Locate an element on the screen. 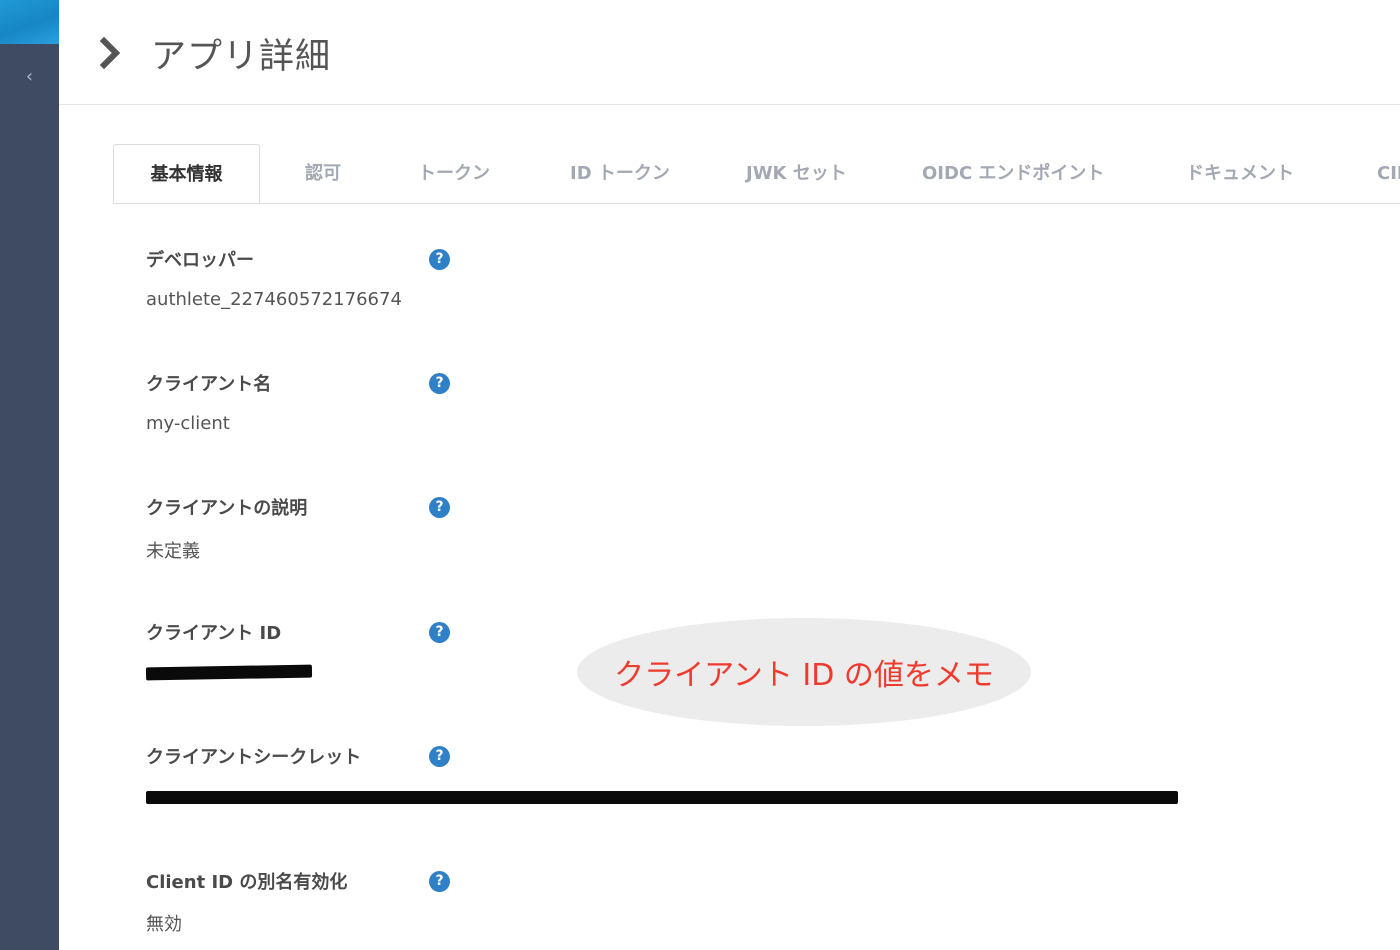 The image size is (1400, 950). developer-value: authlete_227460572176674 is located at coordinates (274, 299).